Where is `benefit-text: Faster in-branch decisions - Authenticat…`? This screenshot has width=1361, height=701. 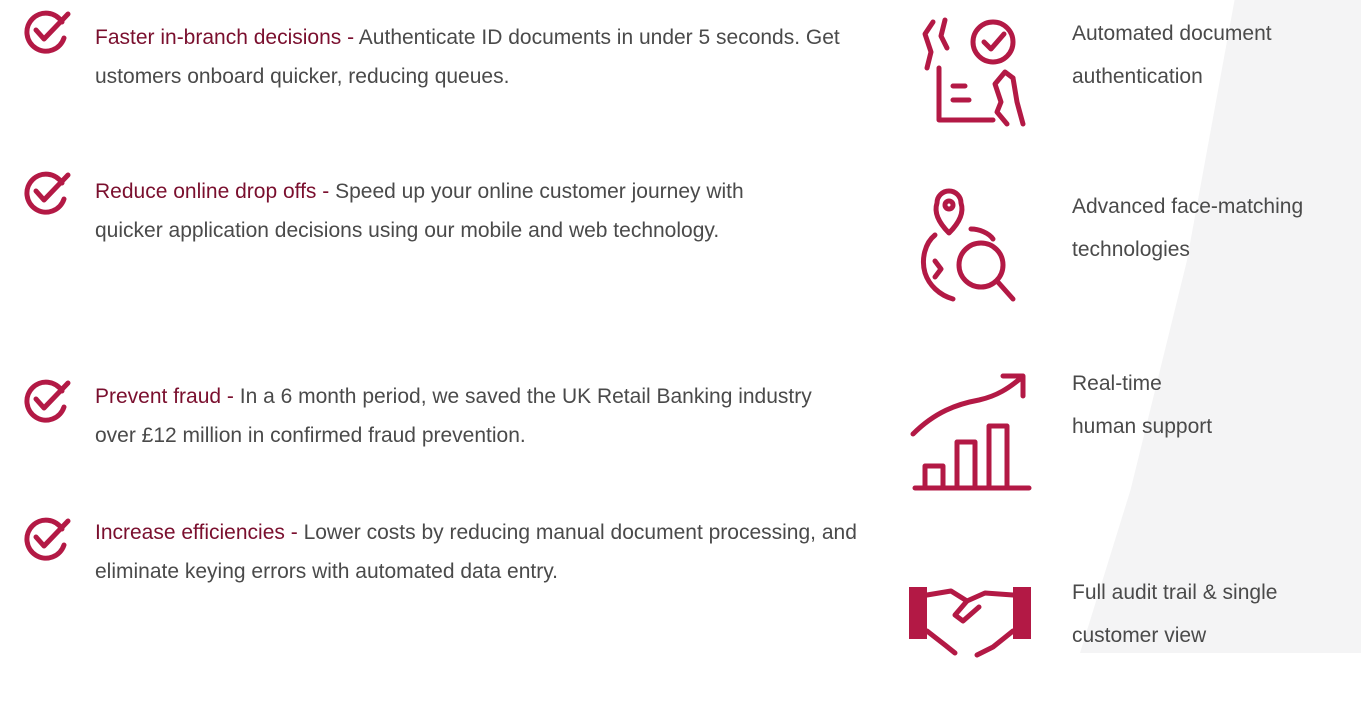 benefit-text: Faster in-branch decisions - Authenticat… is located at coordinates (485, 57).